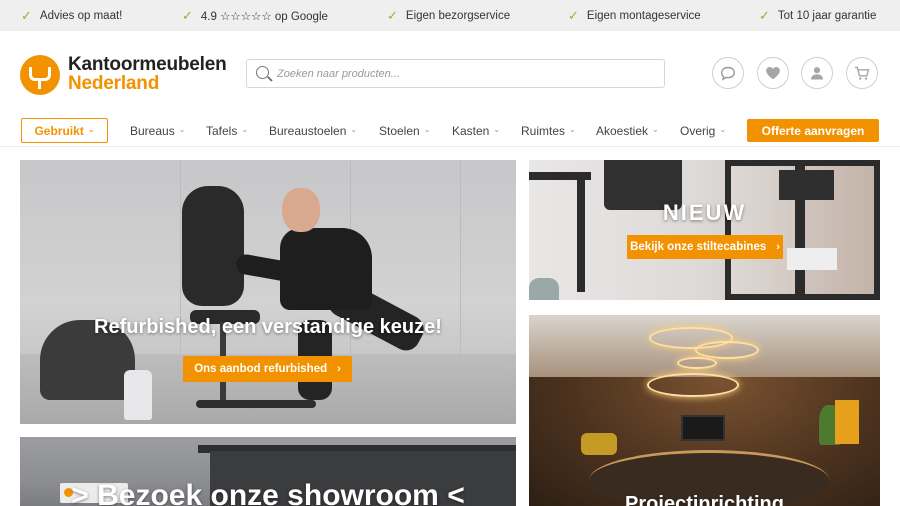 This screenshot has width=900, height=506. Describe the element at coordinates (222, 130) in the screenshot. I see `nav-item-label: Tafels` at that location.